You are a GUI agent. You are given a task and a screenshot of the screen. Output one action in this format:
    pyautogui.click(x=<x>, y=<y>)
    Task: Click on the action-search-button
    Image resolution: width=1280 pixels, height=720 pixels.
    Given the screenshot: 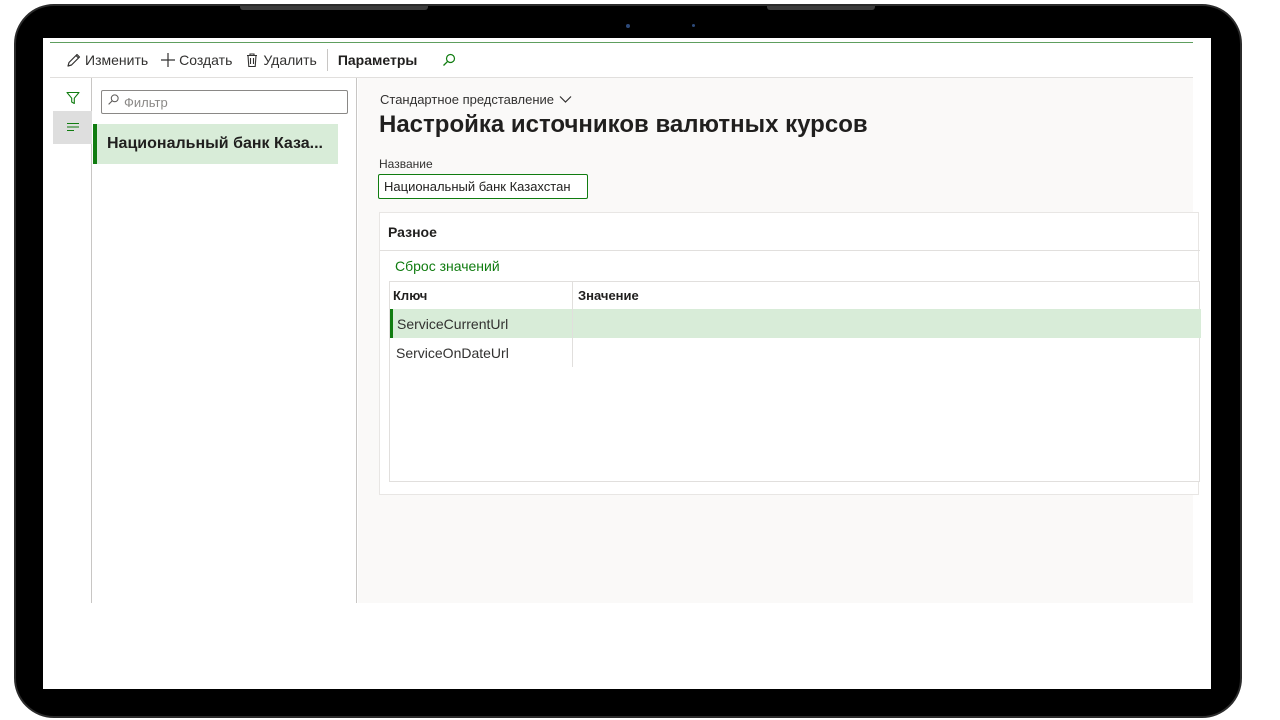 What is the action you would take?
    pyautogui.click(x=449, y=60)
    